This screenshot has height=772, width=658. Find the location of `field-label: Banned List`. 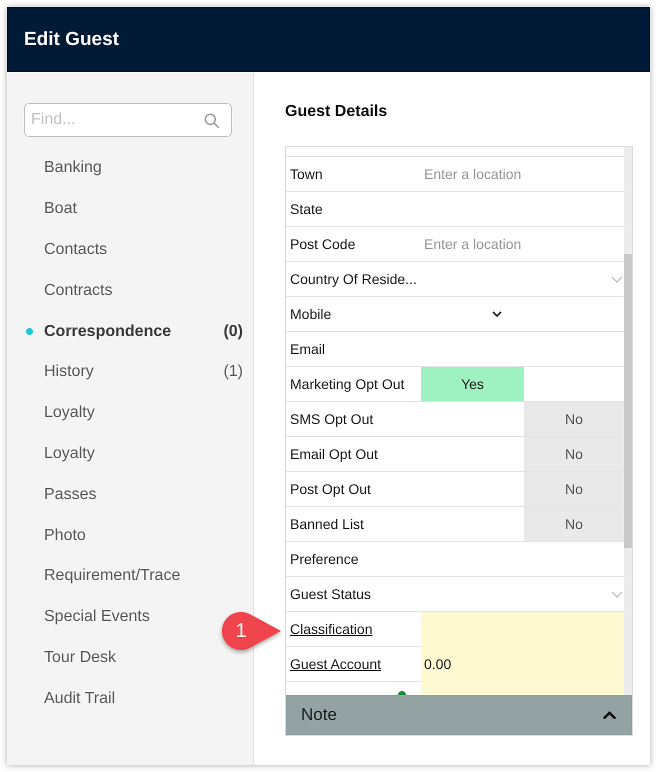

field-label: Banned List is located at coordinates (327, 524).